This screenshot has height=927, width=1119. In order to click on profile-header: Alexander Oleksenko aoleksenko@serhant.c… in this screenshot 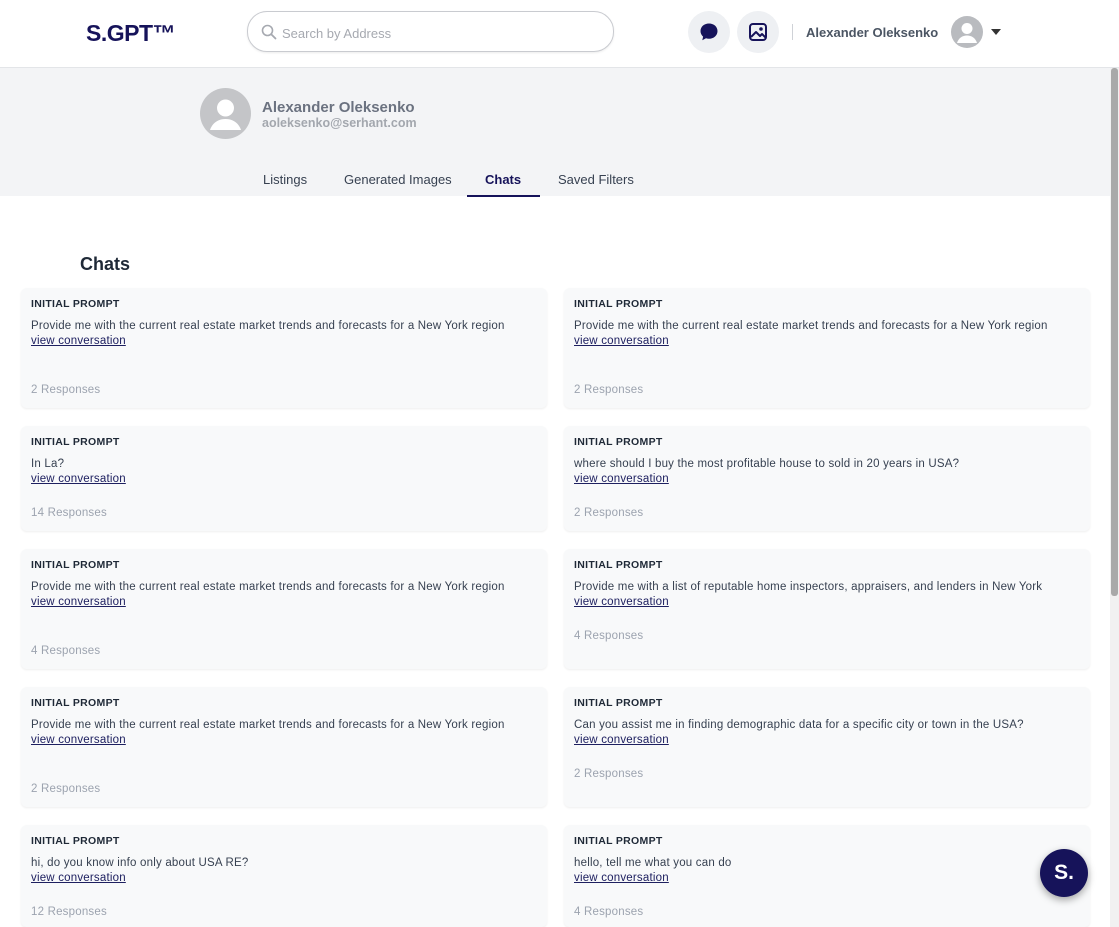, I will do `click(555, 132)`.